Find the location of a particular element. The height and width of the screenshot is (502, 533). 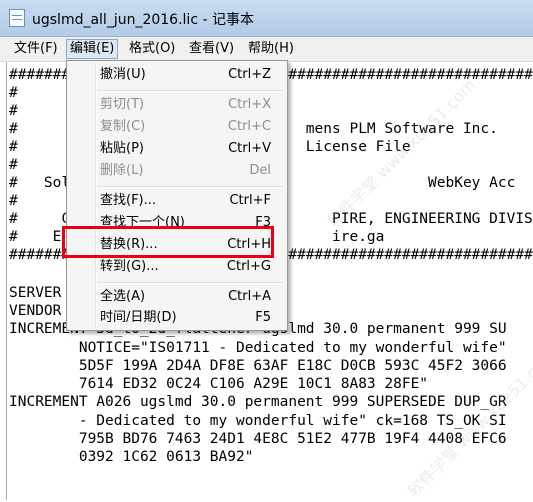

menu-item-shortcut: Ctrl+V is located at coordinates (249, 148).